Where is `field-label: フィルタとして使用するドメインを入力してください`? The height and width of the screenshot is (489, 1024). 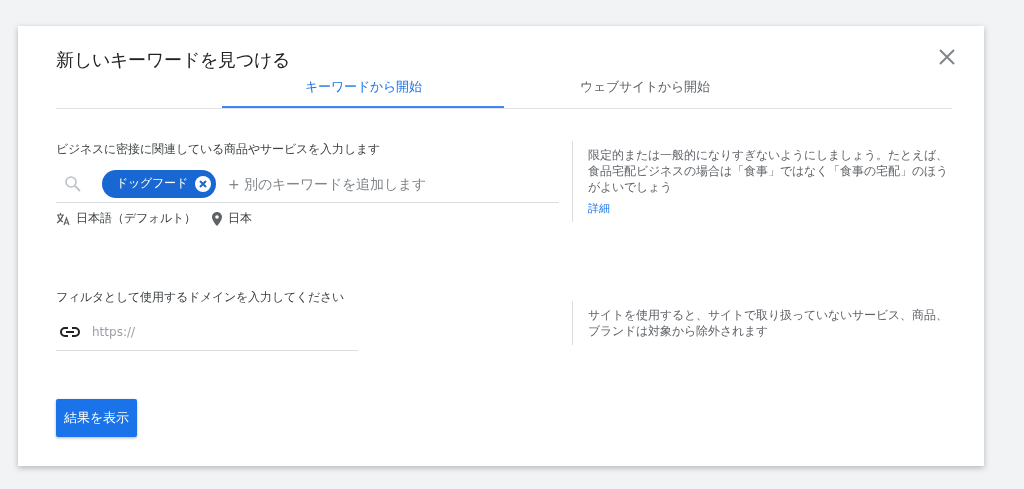 field-label: フィルタとして使用するドメインを入力してください is located at coordinates (200, 297).